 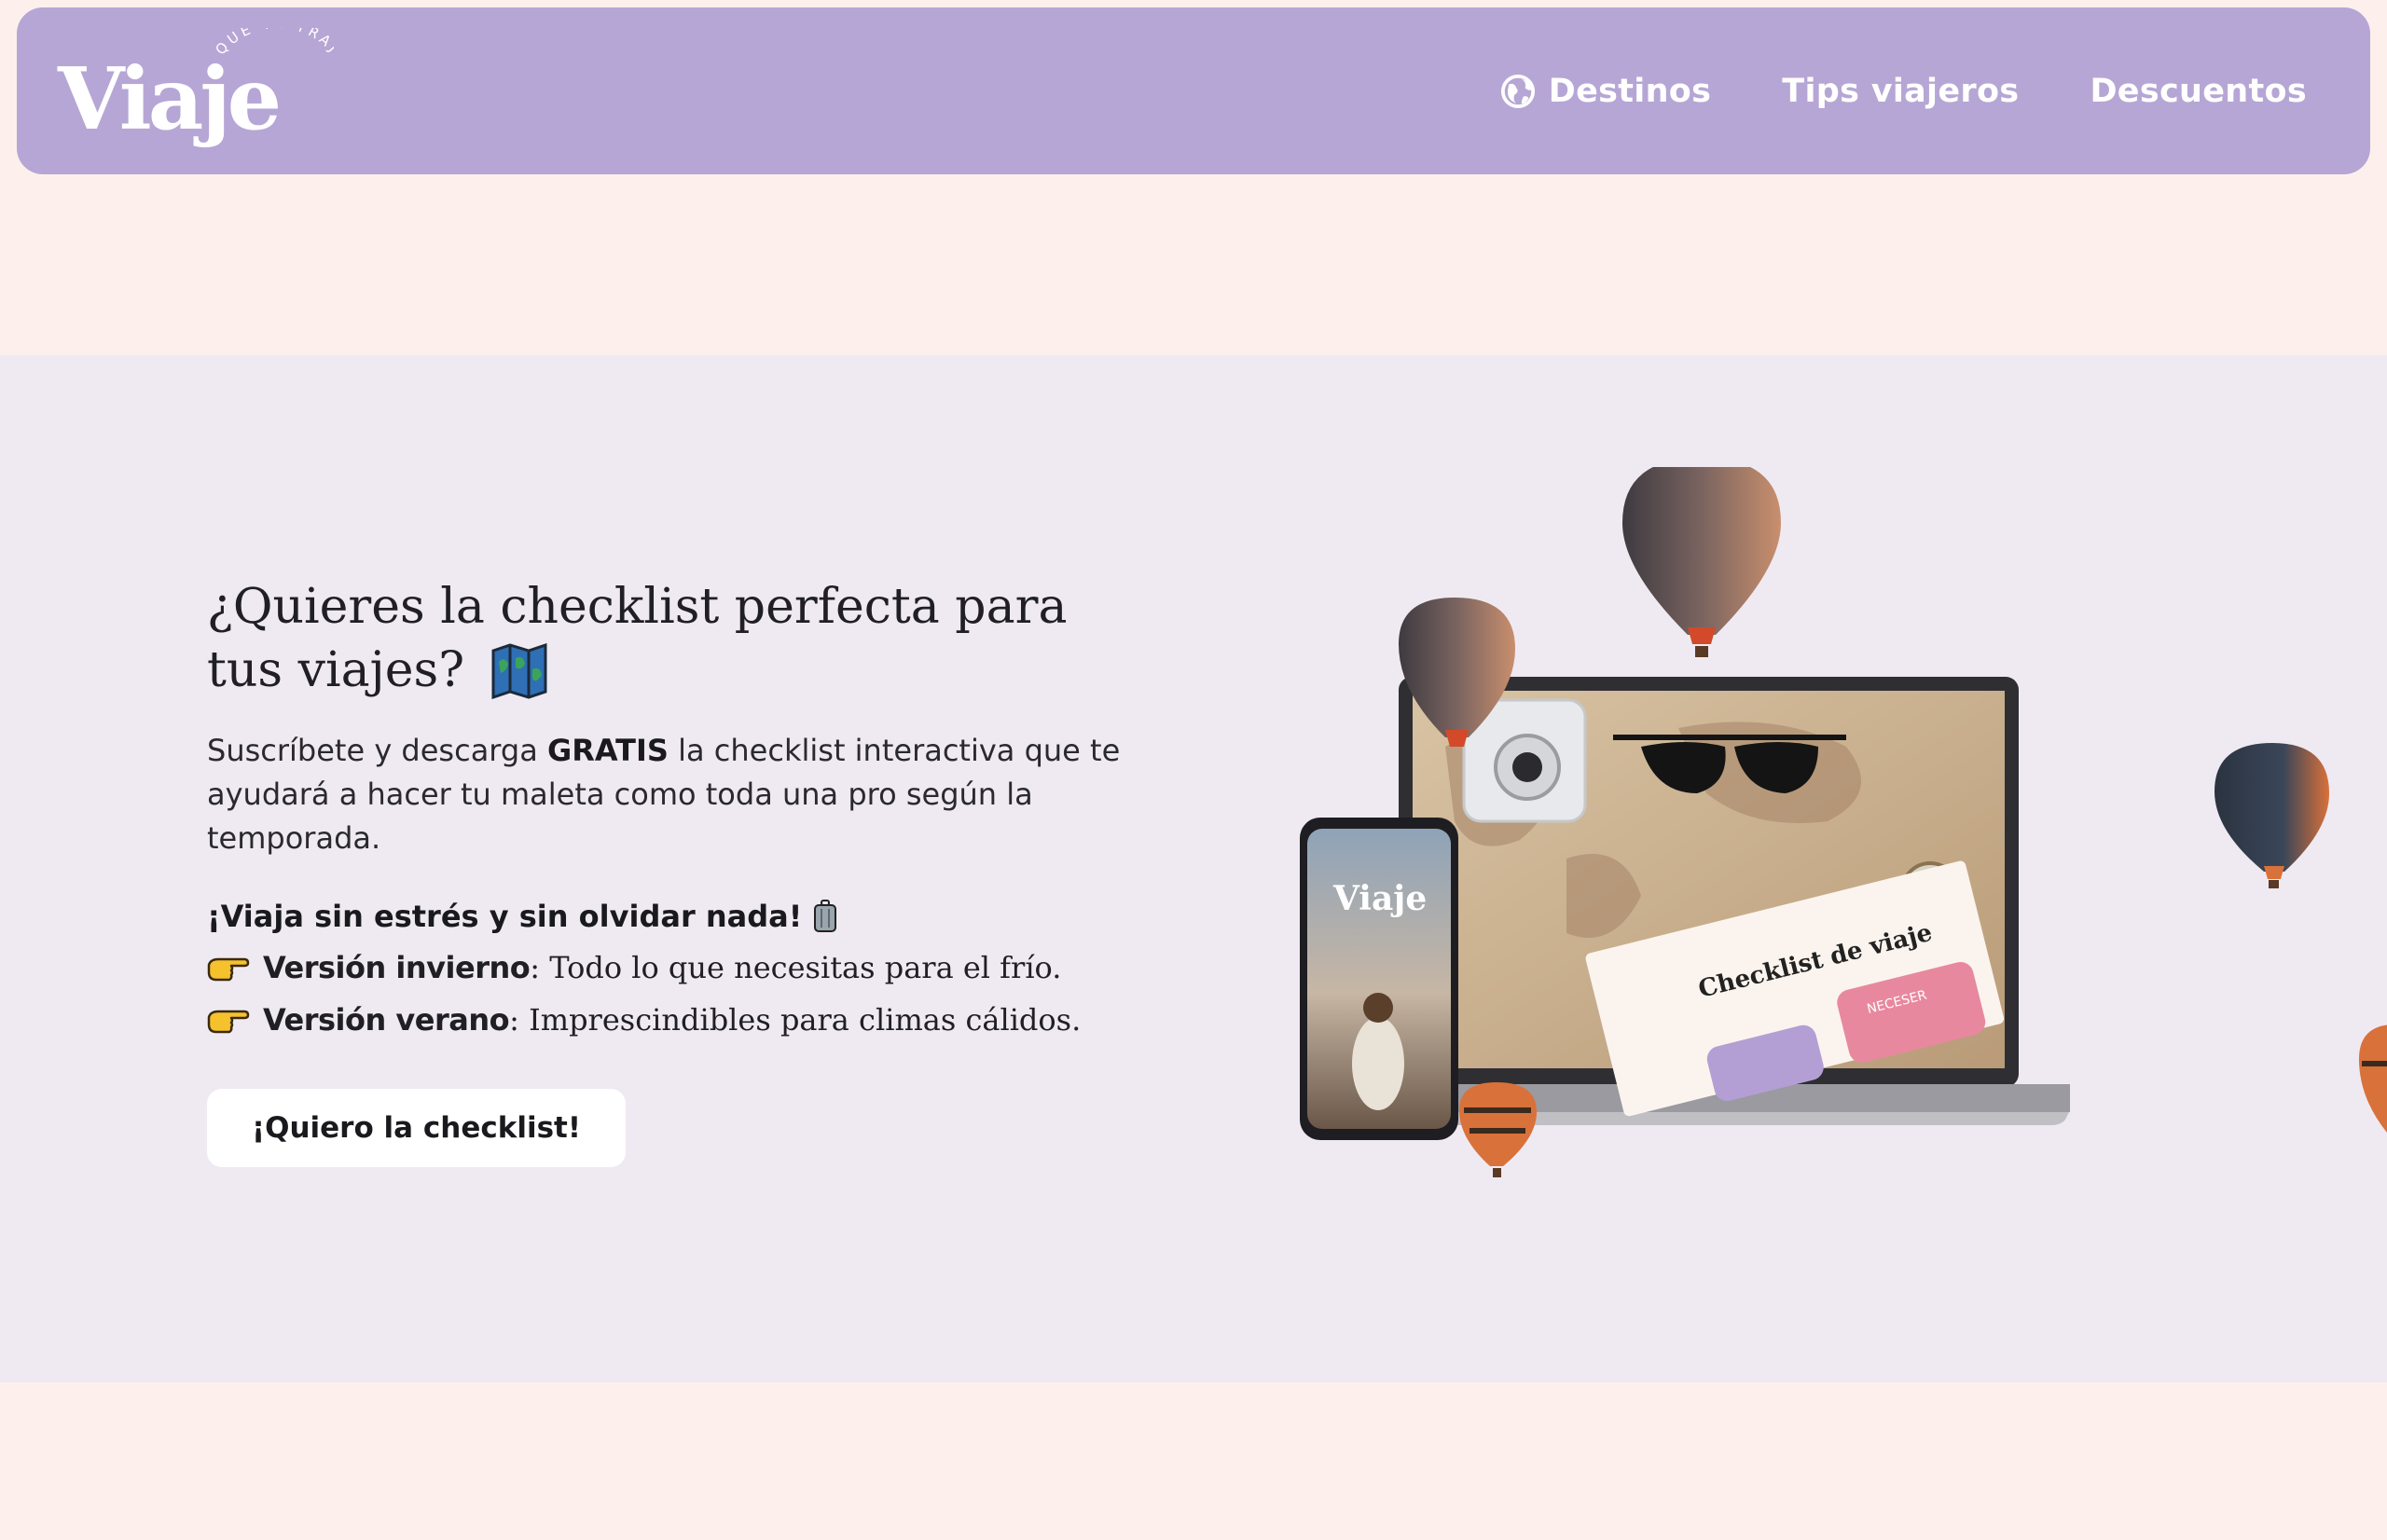 I want to click on site-logo: Viaje QUE TE TRAJE, so click(x=194, y=98).